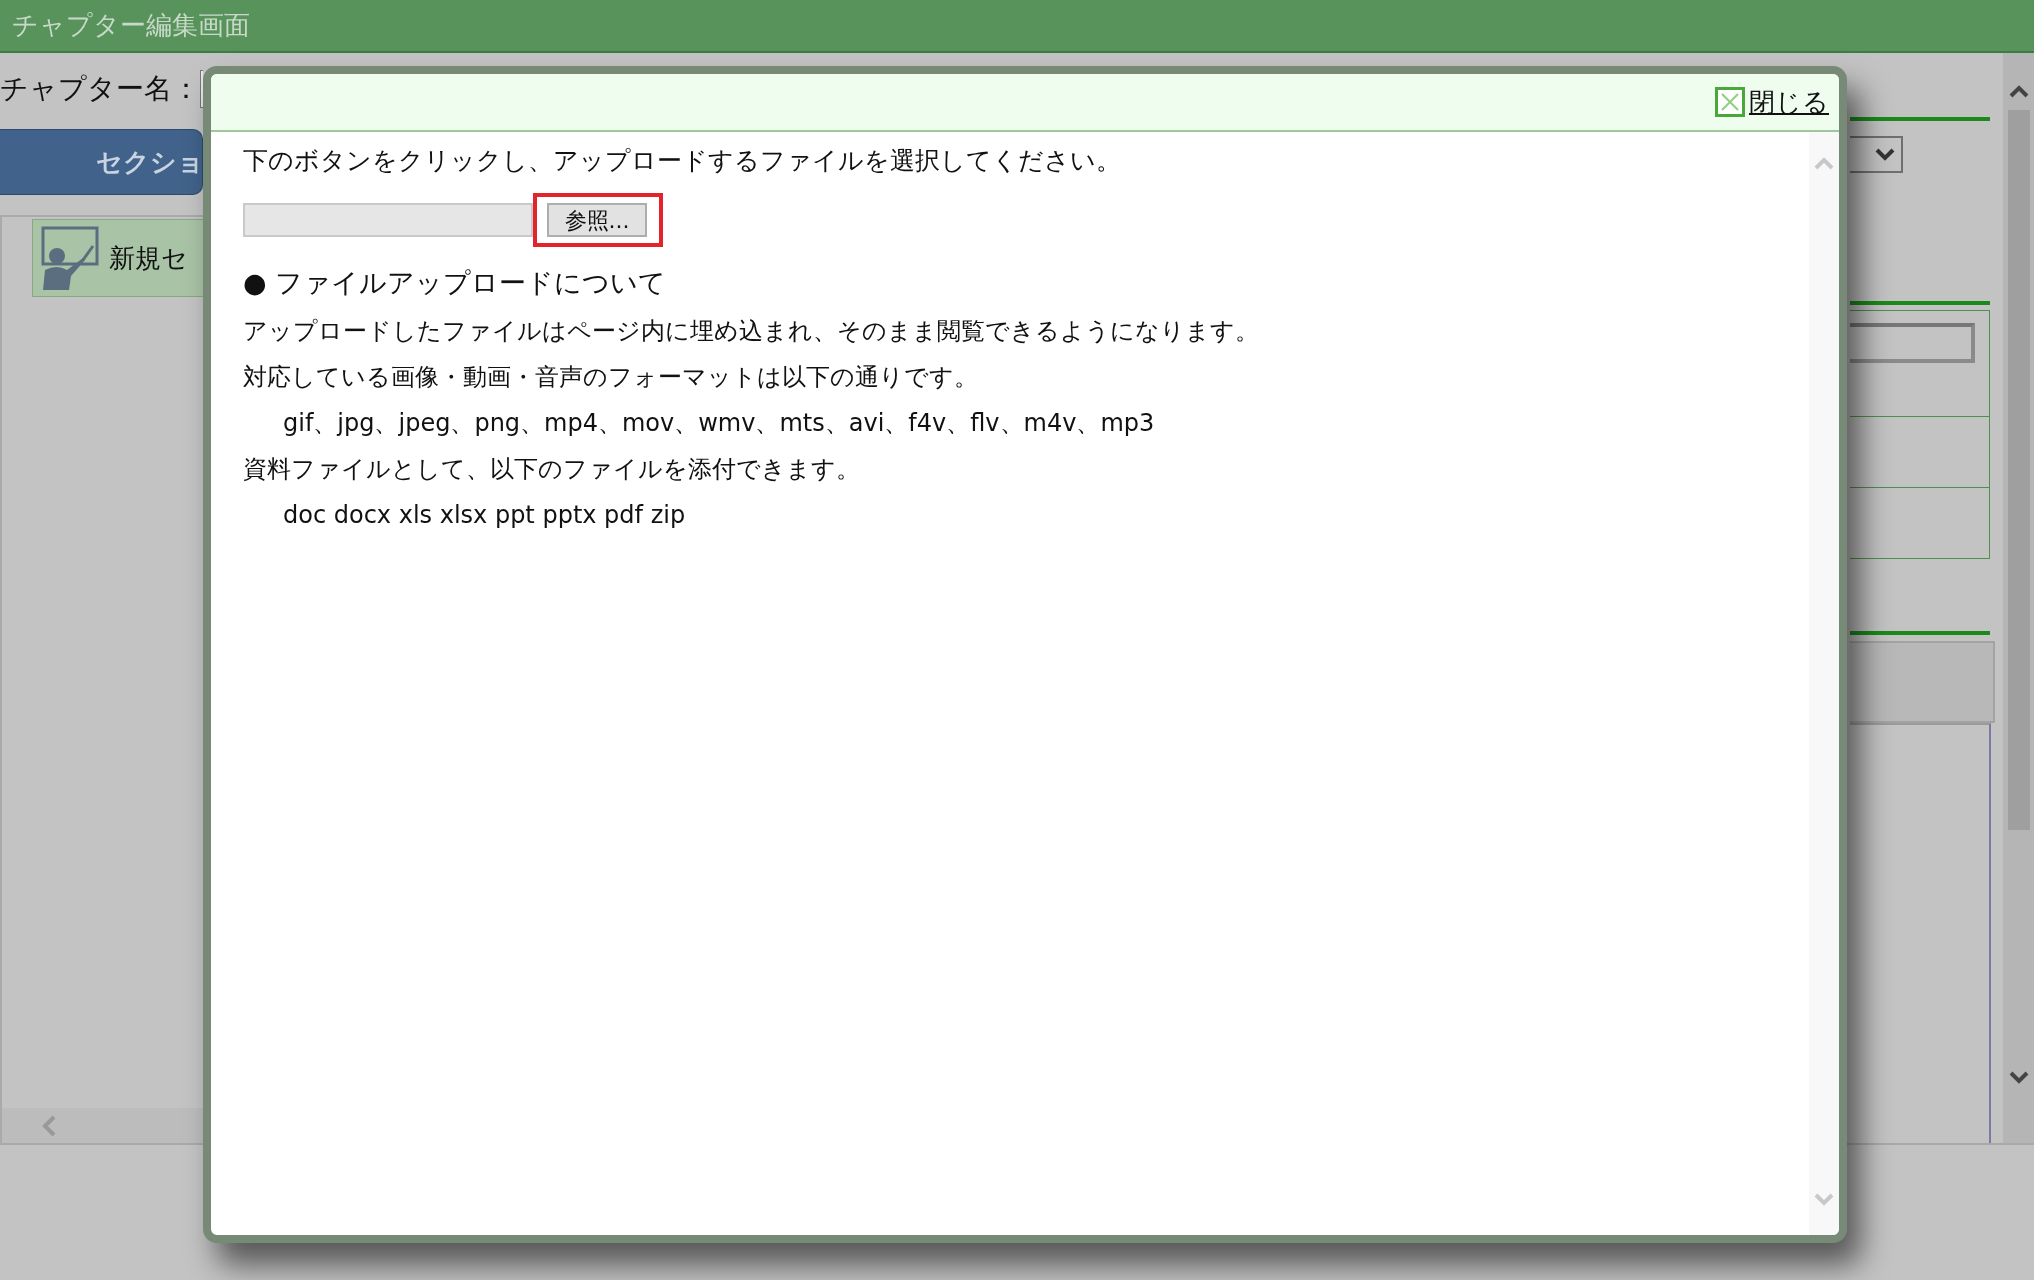 The width and height of the screenshot is (2034, 1280). What do you see at coordinates (1885, 154) in the screenshot?
I see `dropdown-caret-icon` at bounding box center [1885, 154].